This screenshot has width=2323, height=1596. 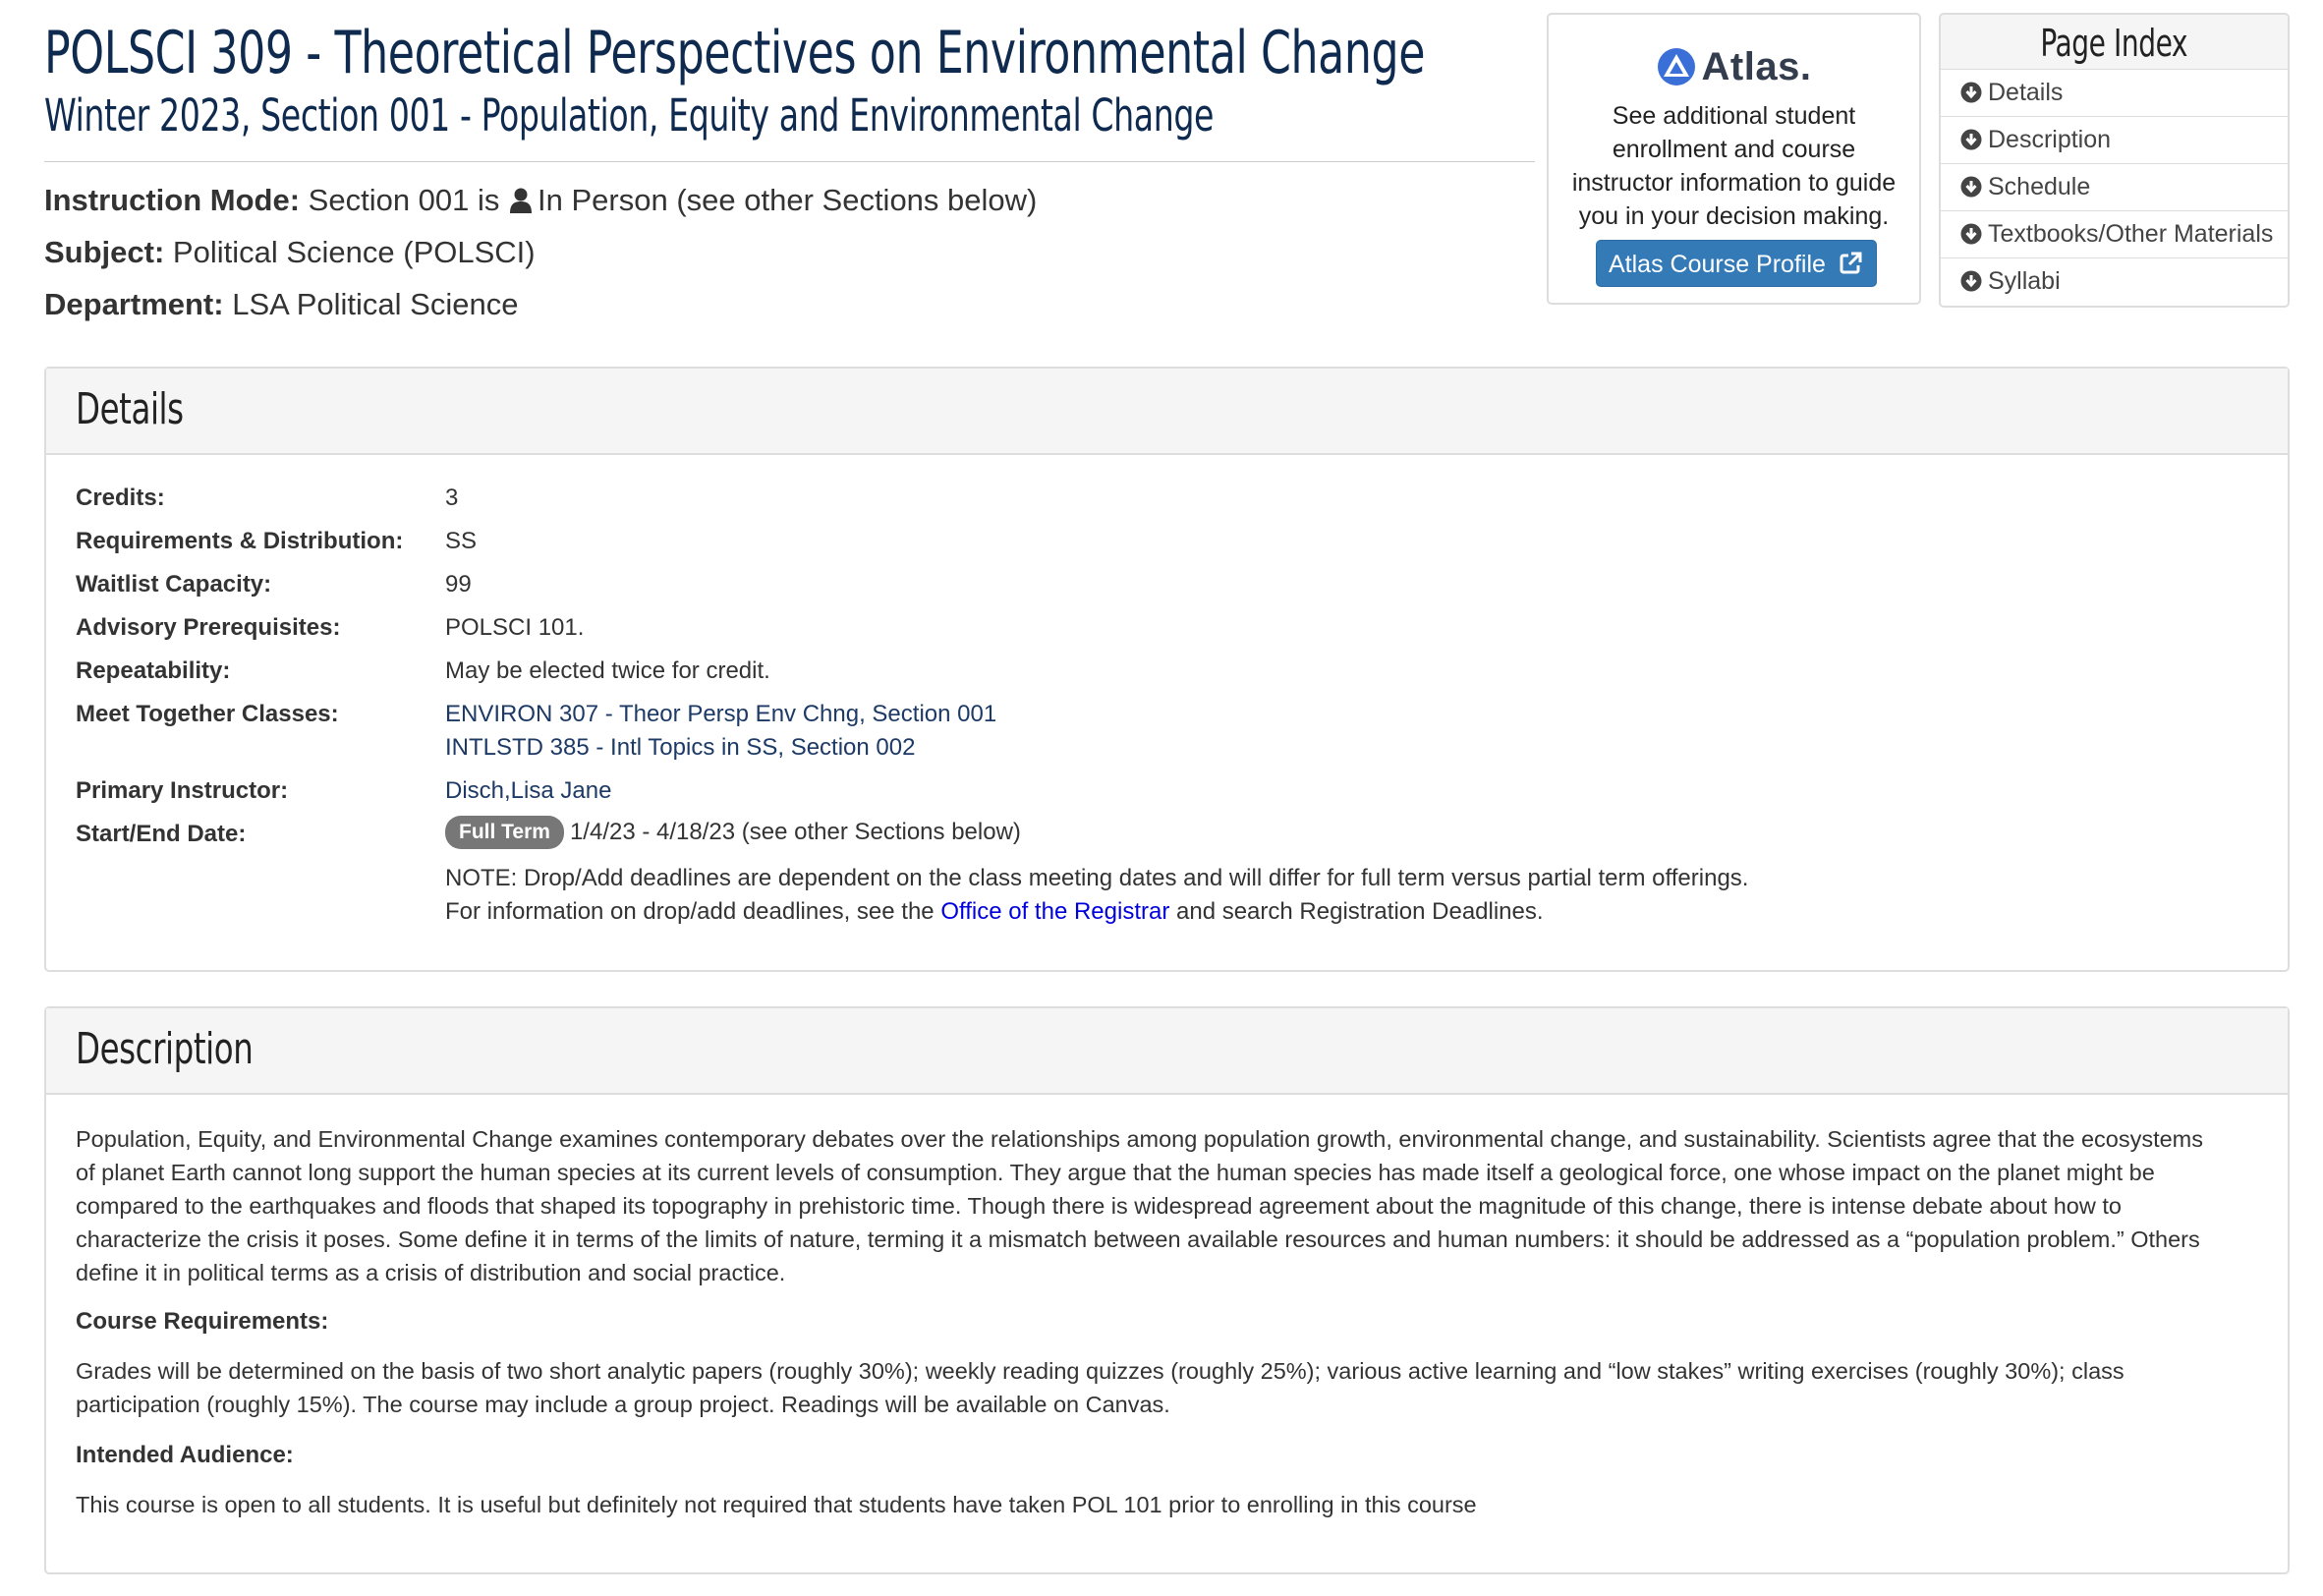 I want to click on requirements-value: SS, so click(x=462, y=541).